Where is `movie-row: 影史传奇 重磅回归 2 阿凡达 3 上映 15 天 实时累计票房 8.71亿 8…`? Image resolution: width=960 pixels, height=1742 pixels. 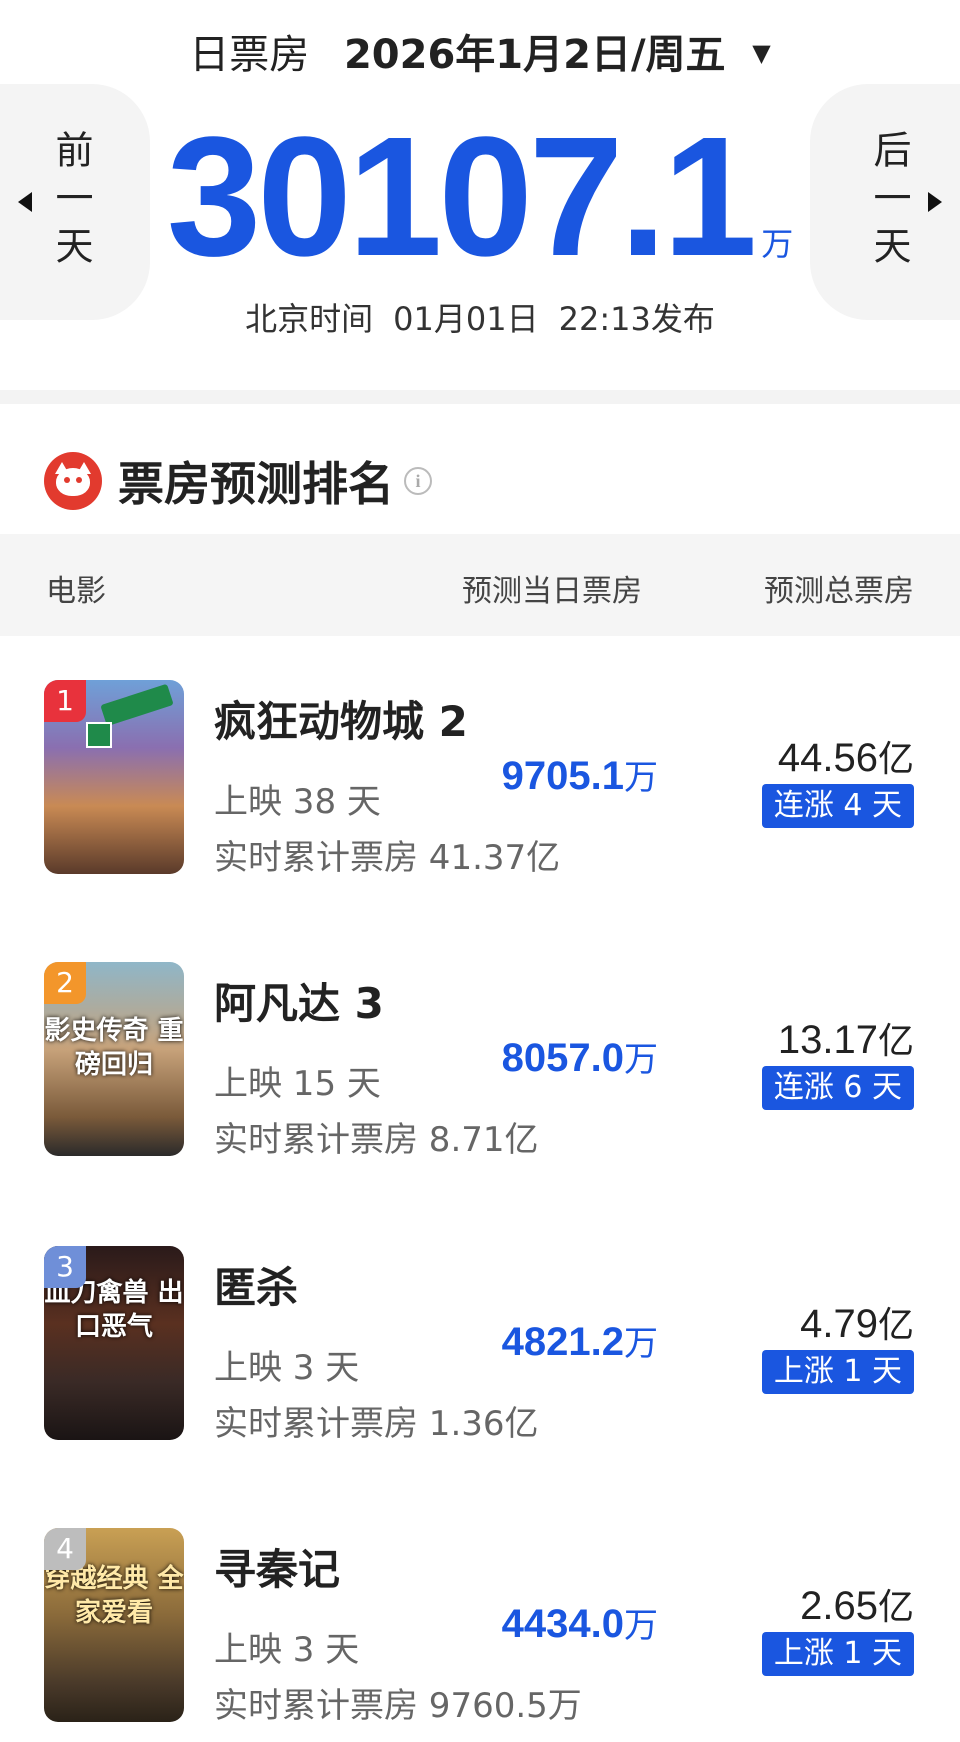
movie-row: 影史传奇 重磅回归 2 阿凡达 3 上映 15 天 实时累计票房 8.71亿 8… is located at coordinates (480, 1062).